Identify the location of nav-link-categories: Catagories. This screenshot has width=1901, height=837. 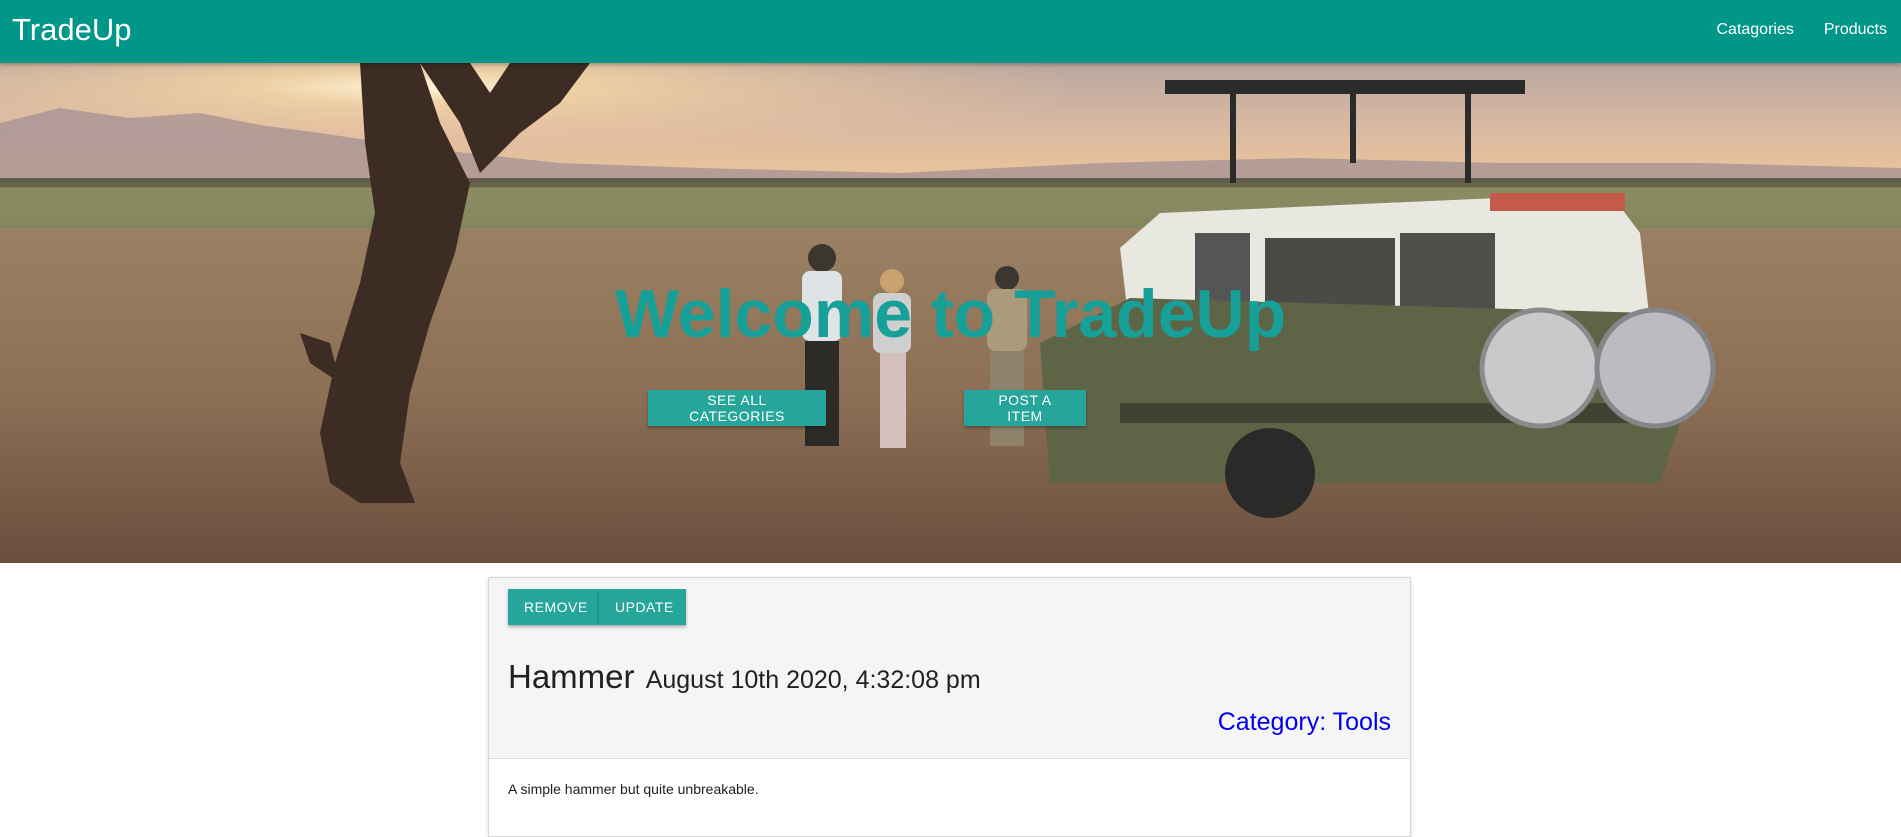
(1754, 30).